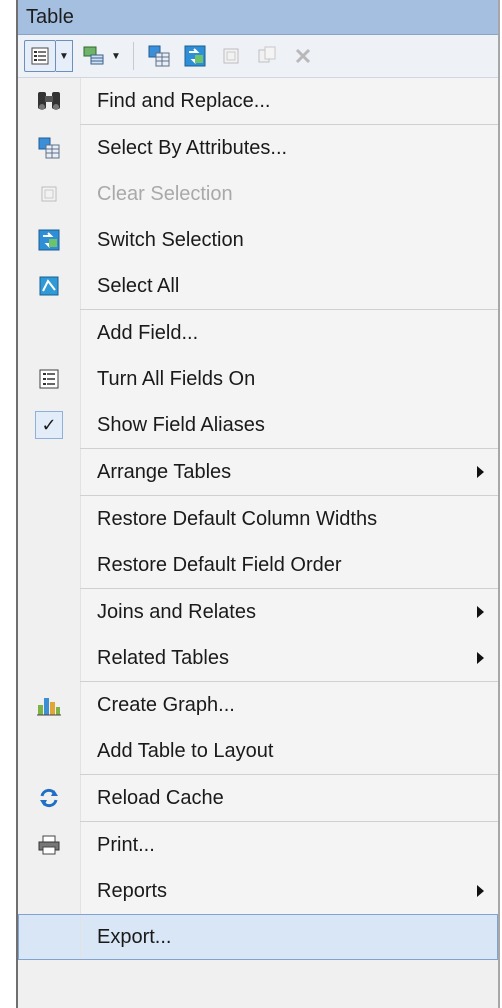 The image size is (502, 1008). What do you see at coordinates (267, 56) in the screenshot?
I see `zoom-to-selected-icon` at bounding box center [267, 56].